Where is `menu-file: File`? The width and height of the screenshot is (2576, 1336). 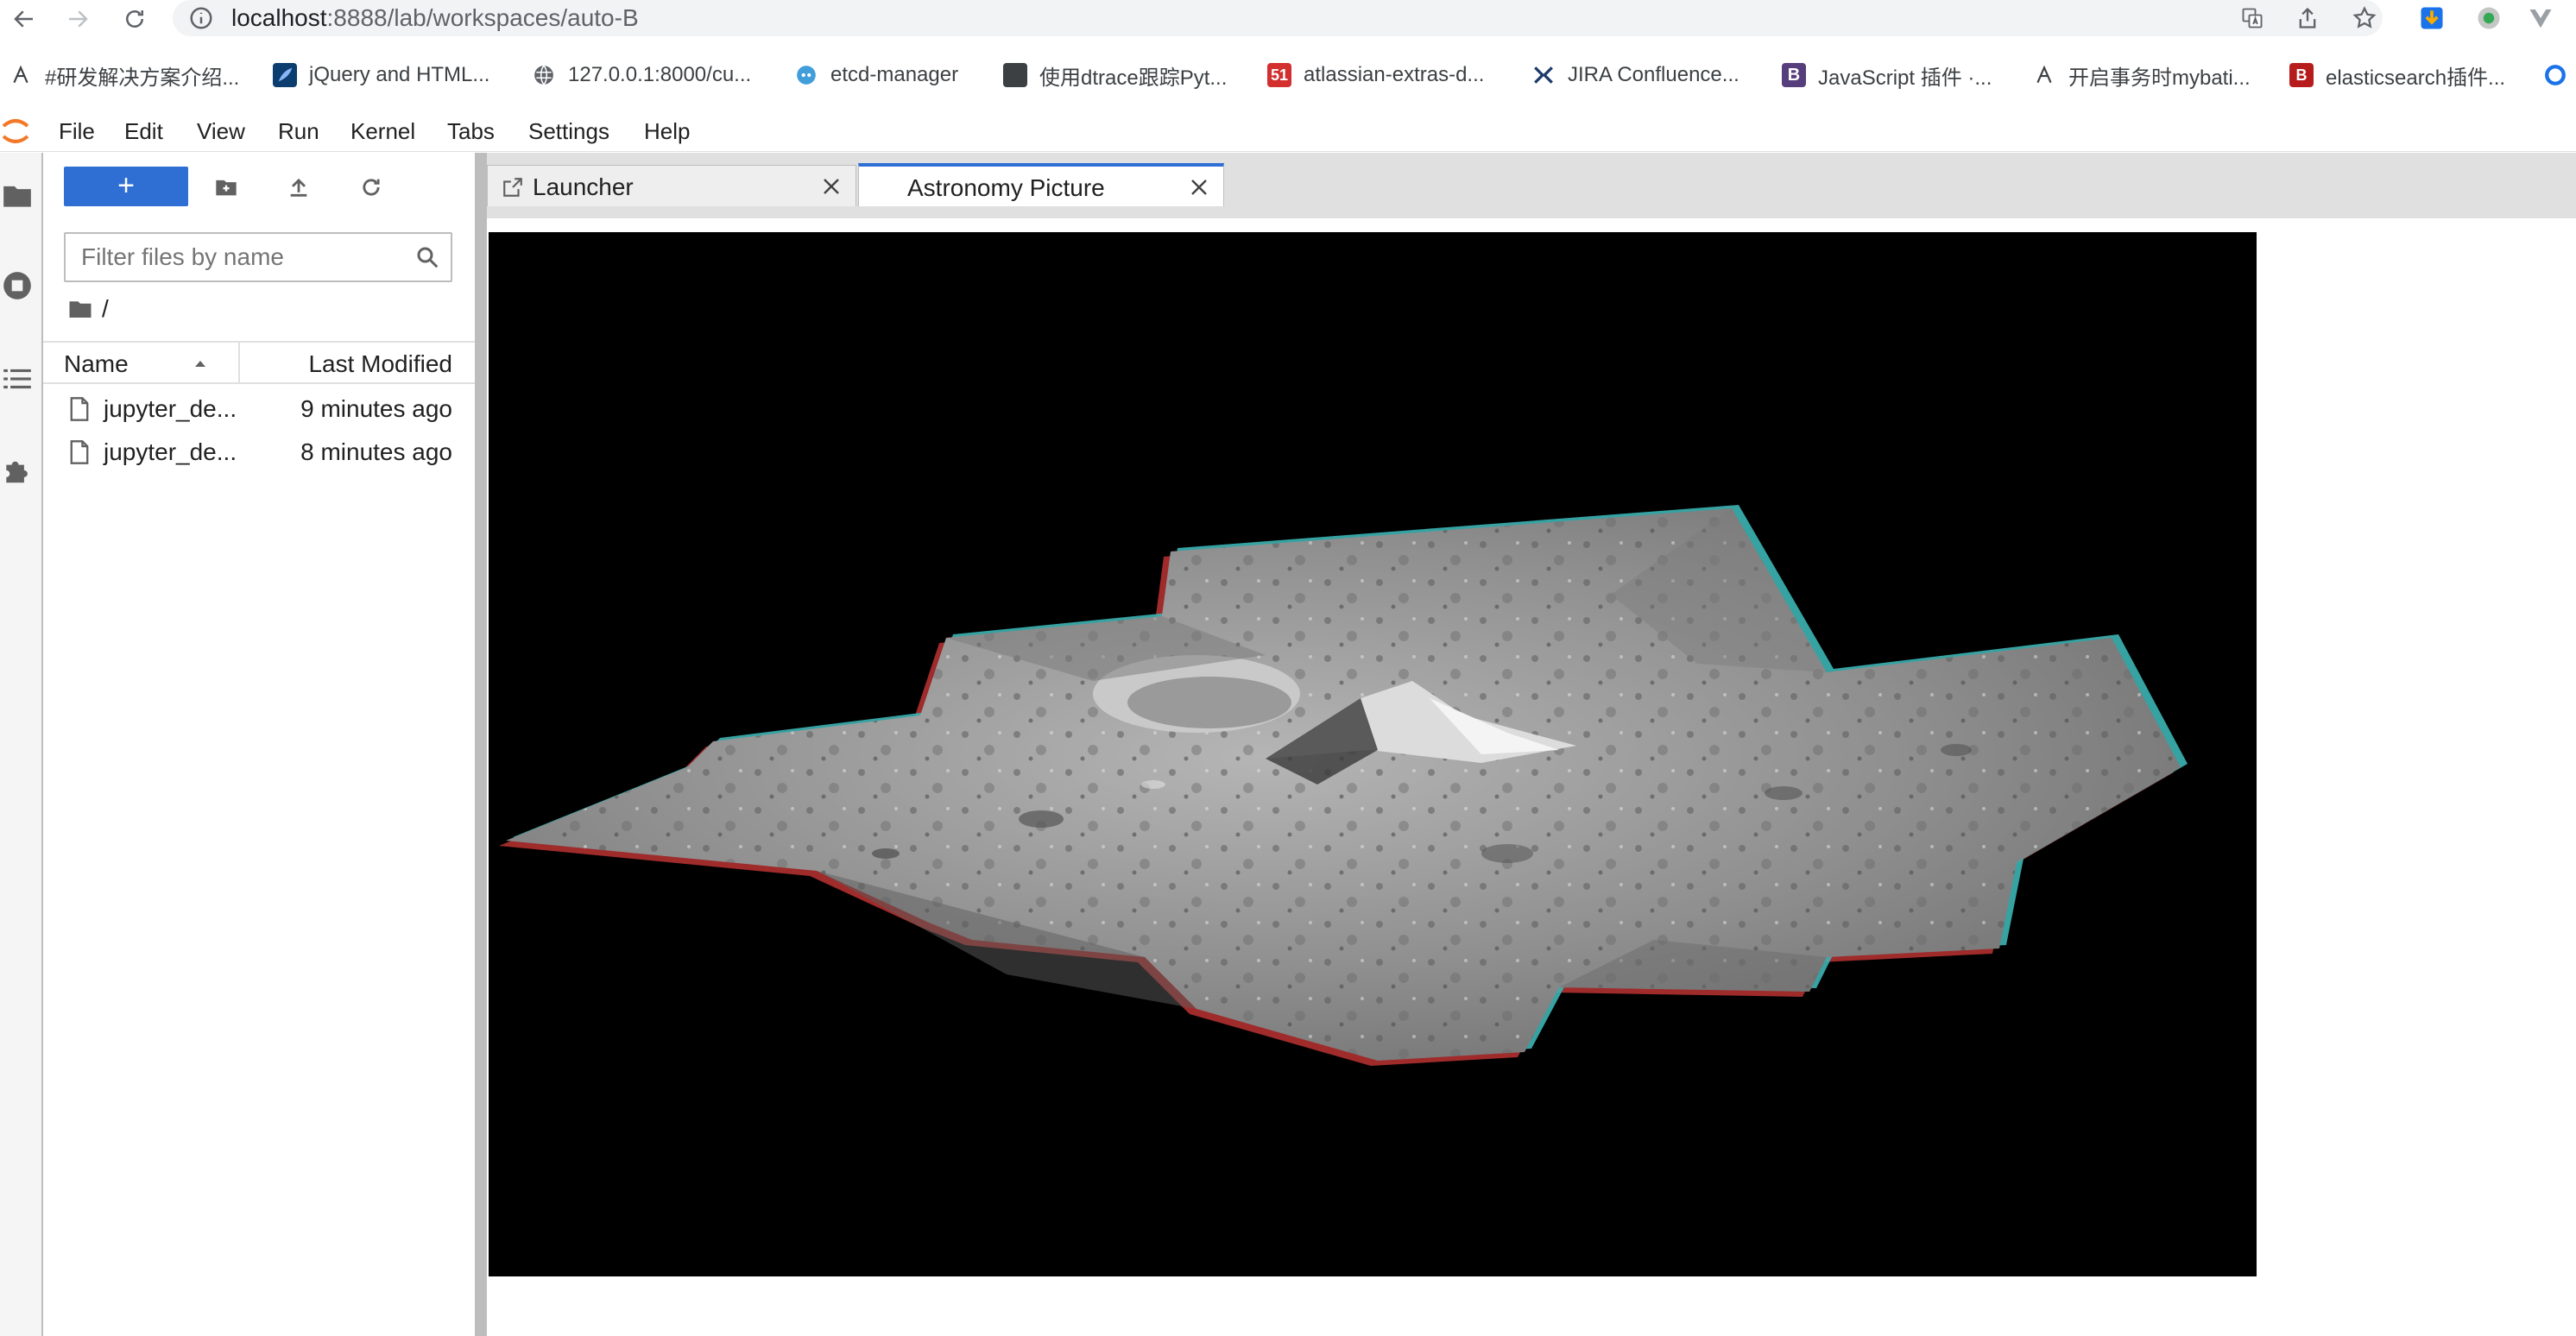 menu-file: File is located at coordinates (77, 131).